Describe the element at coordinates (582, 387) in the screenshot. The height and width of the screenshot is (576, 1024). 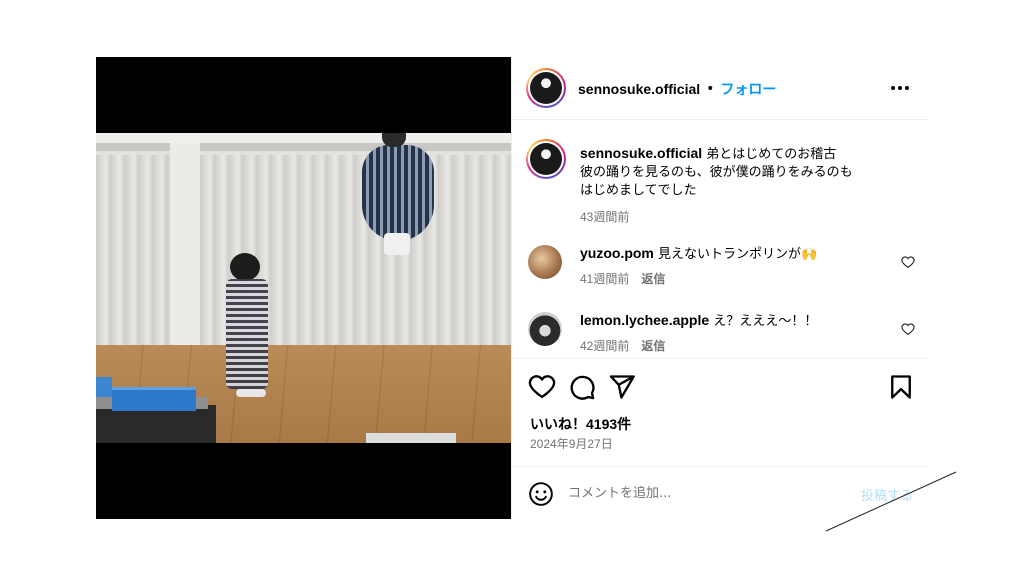
I see `comment-bubble-icon` at that location.